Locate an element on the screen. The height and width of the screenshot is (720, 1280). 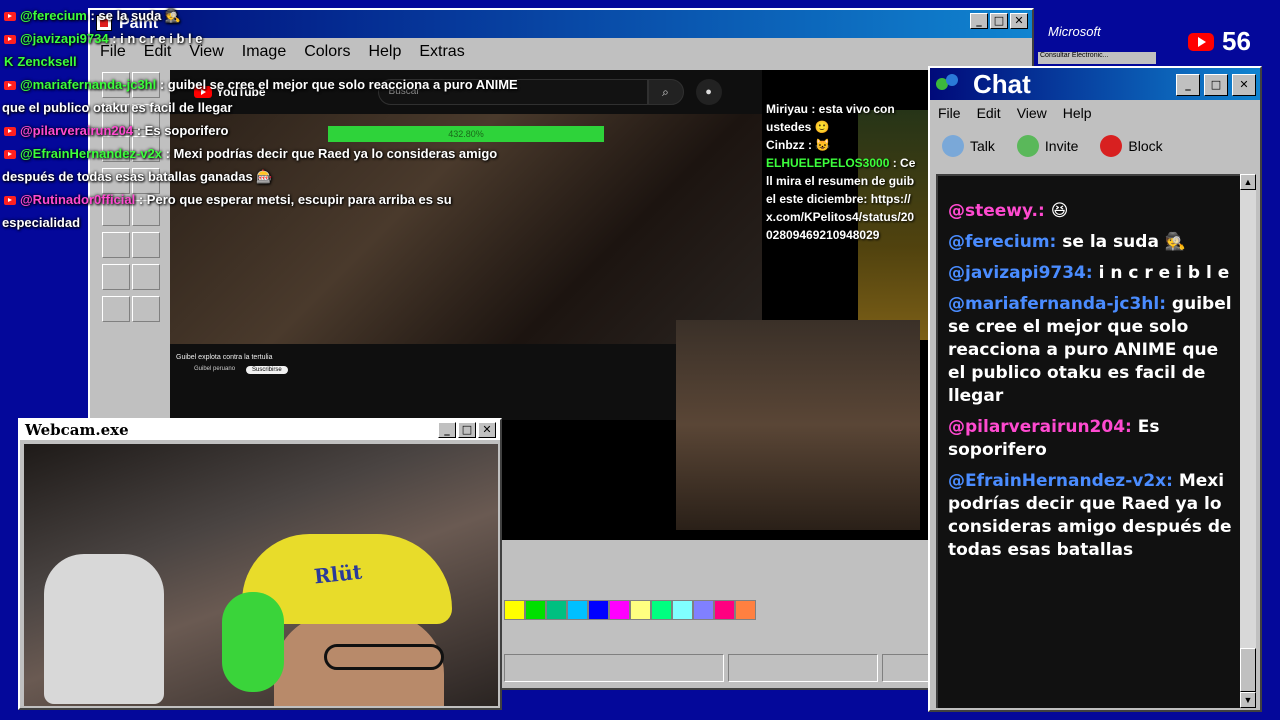
overlay-chat-user: @Rutinador0fficial is located at coordinates (78, 199).